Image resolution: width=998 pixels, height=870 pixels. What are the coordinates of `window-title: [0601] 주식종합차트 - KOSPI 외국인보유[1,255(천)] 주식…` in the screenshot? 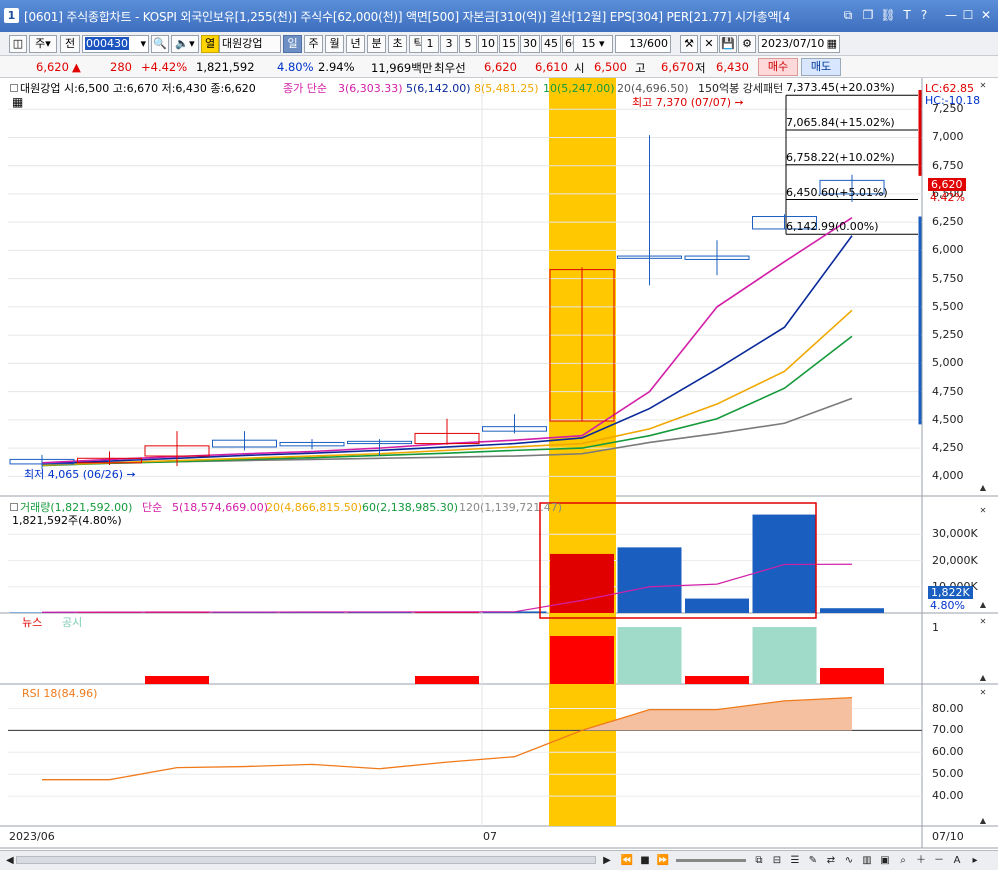 It's located at (407, 17).